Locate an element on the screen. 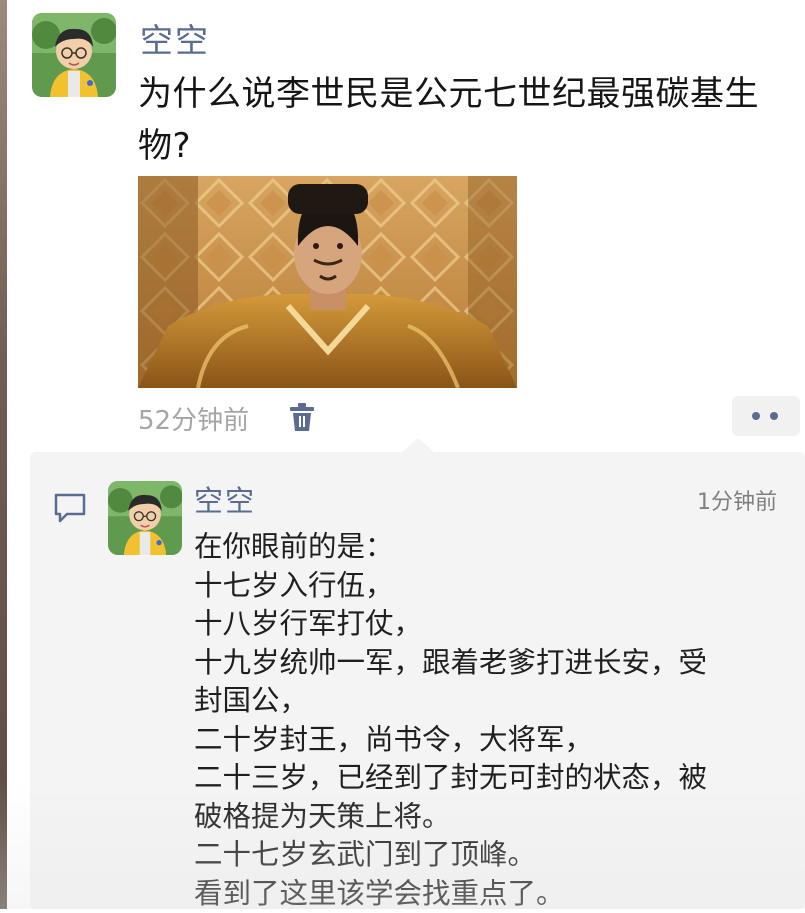  comment-line: 十八岁行军打仗， is located at coordinates (489, 624).